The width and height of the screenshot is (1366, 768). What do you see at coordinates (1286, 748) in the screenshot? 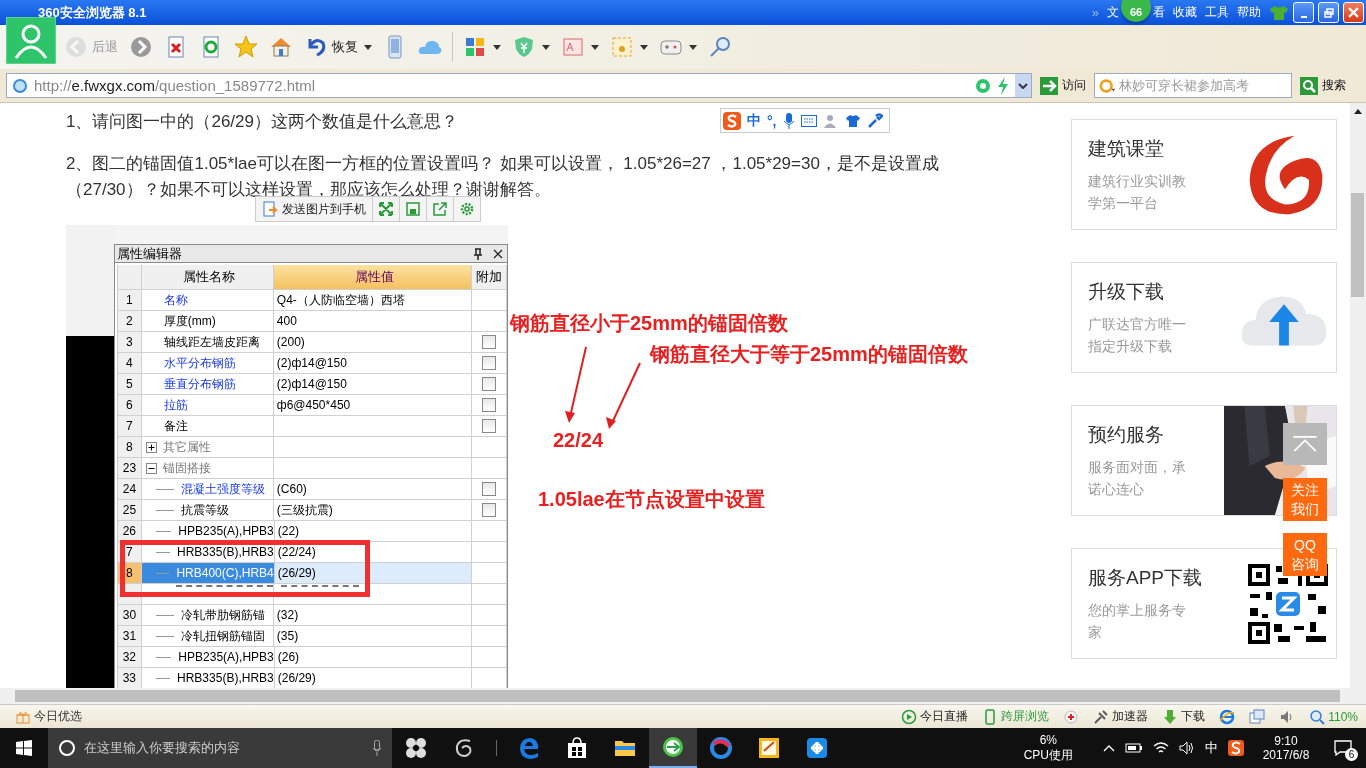
I see `clock: 9:10 2017/6/8` at bounding box center [1286, 748].